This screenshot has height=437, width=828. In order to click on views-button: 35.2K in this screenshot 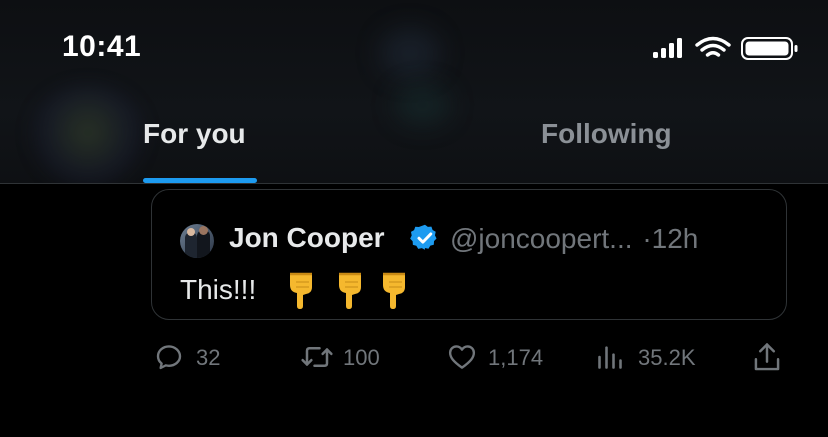, I will do `click(651, 358)`.